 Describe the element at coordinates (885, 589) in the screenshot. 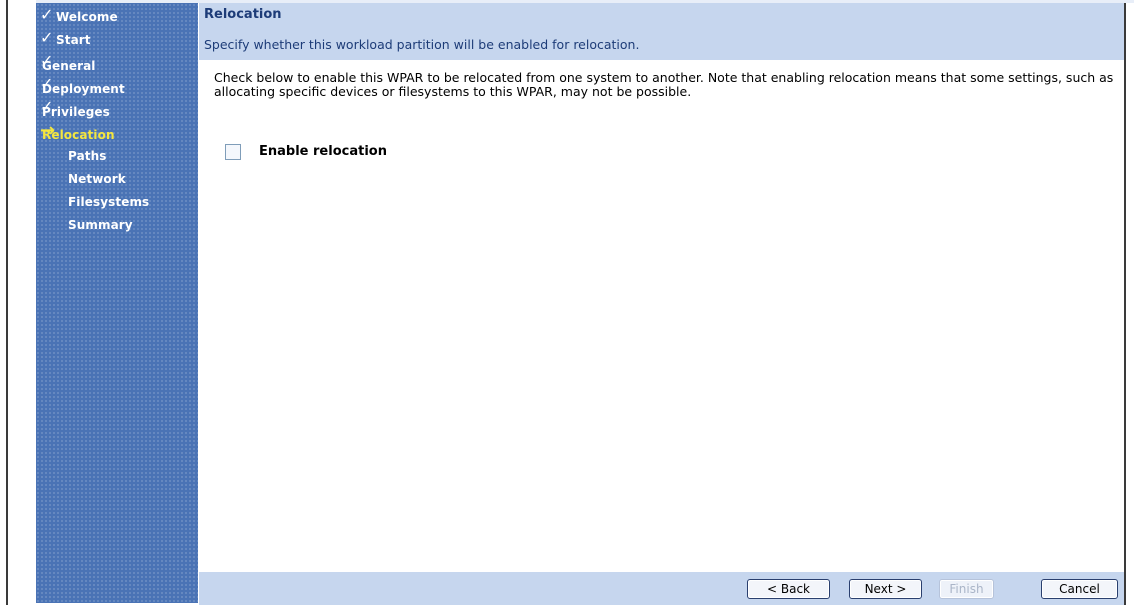

I see `next-button: Next >` at that location.